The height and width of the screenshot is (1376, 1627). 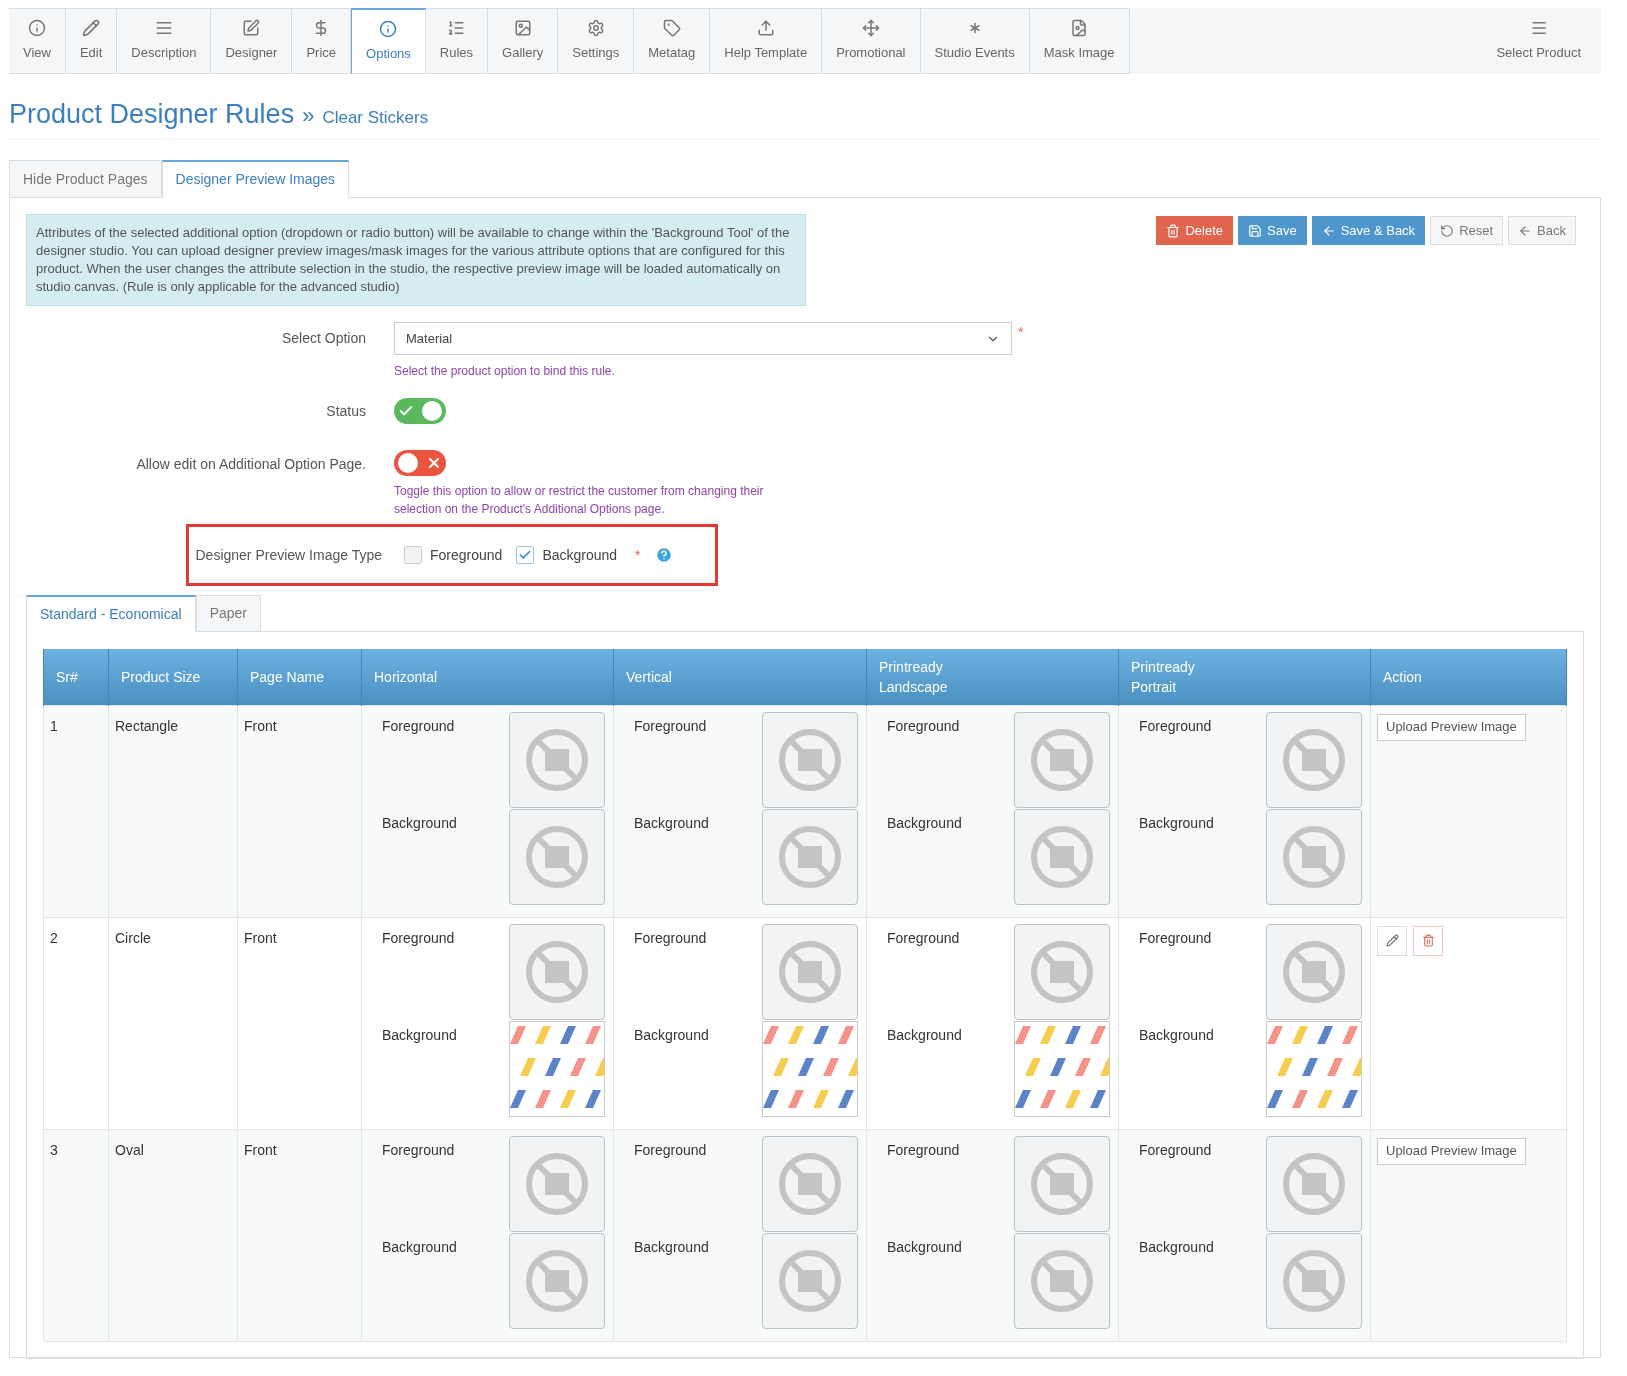 What do you see at coordinates (164, 41) in the screenshot?
I see `nav-tab: Description` at bounding box center [164, 41].